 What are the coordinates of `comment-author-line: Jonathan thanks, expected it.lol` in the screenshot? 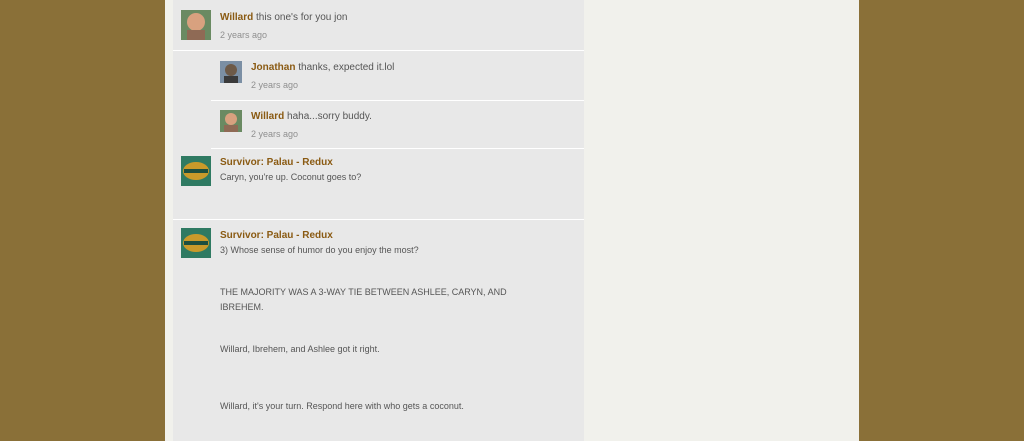 It's located at (322, 67).